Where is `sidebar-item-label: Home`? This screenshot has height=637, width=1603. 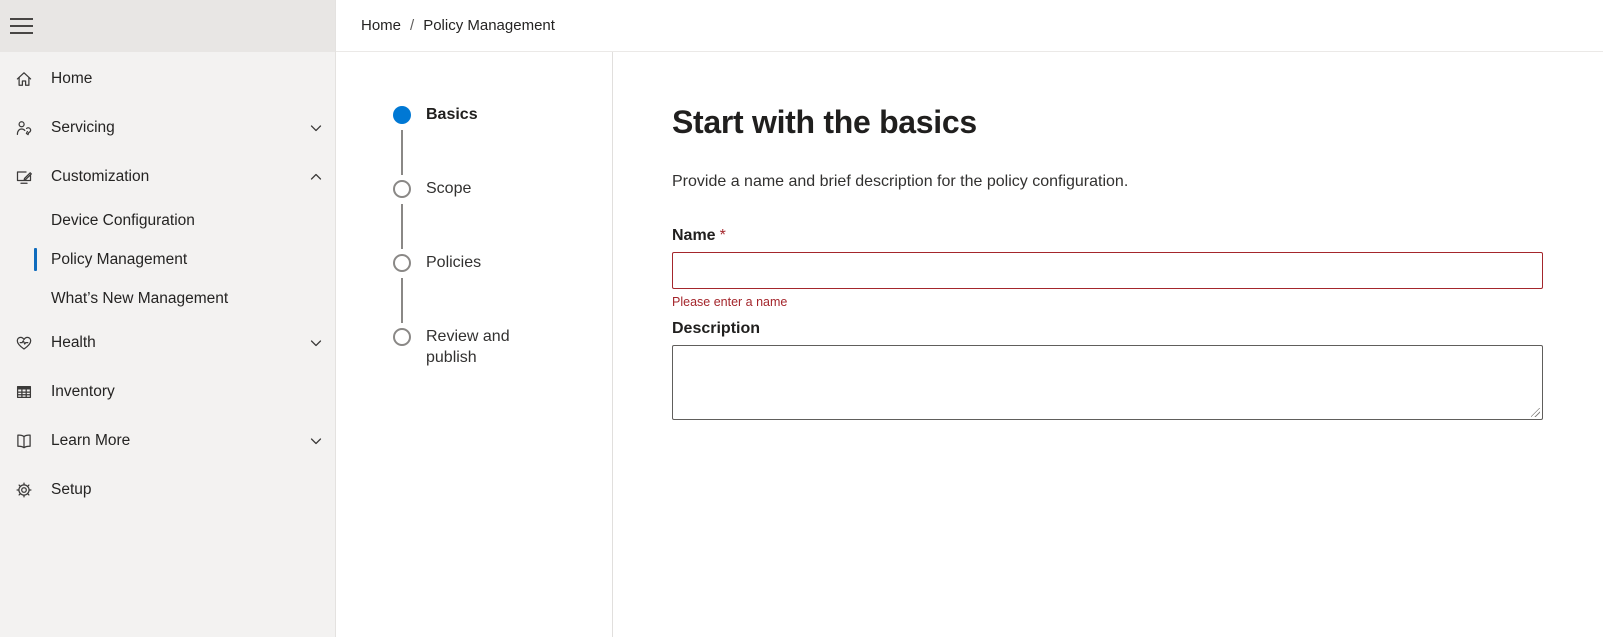 sidebar-item-label: Home is located at coordinates (72, 78).